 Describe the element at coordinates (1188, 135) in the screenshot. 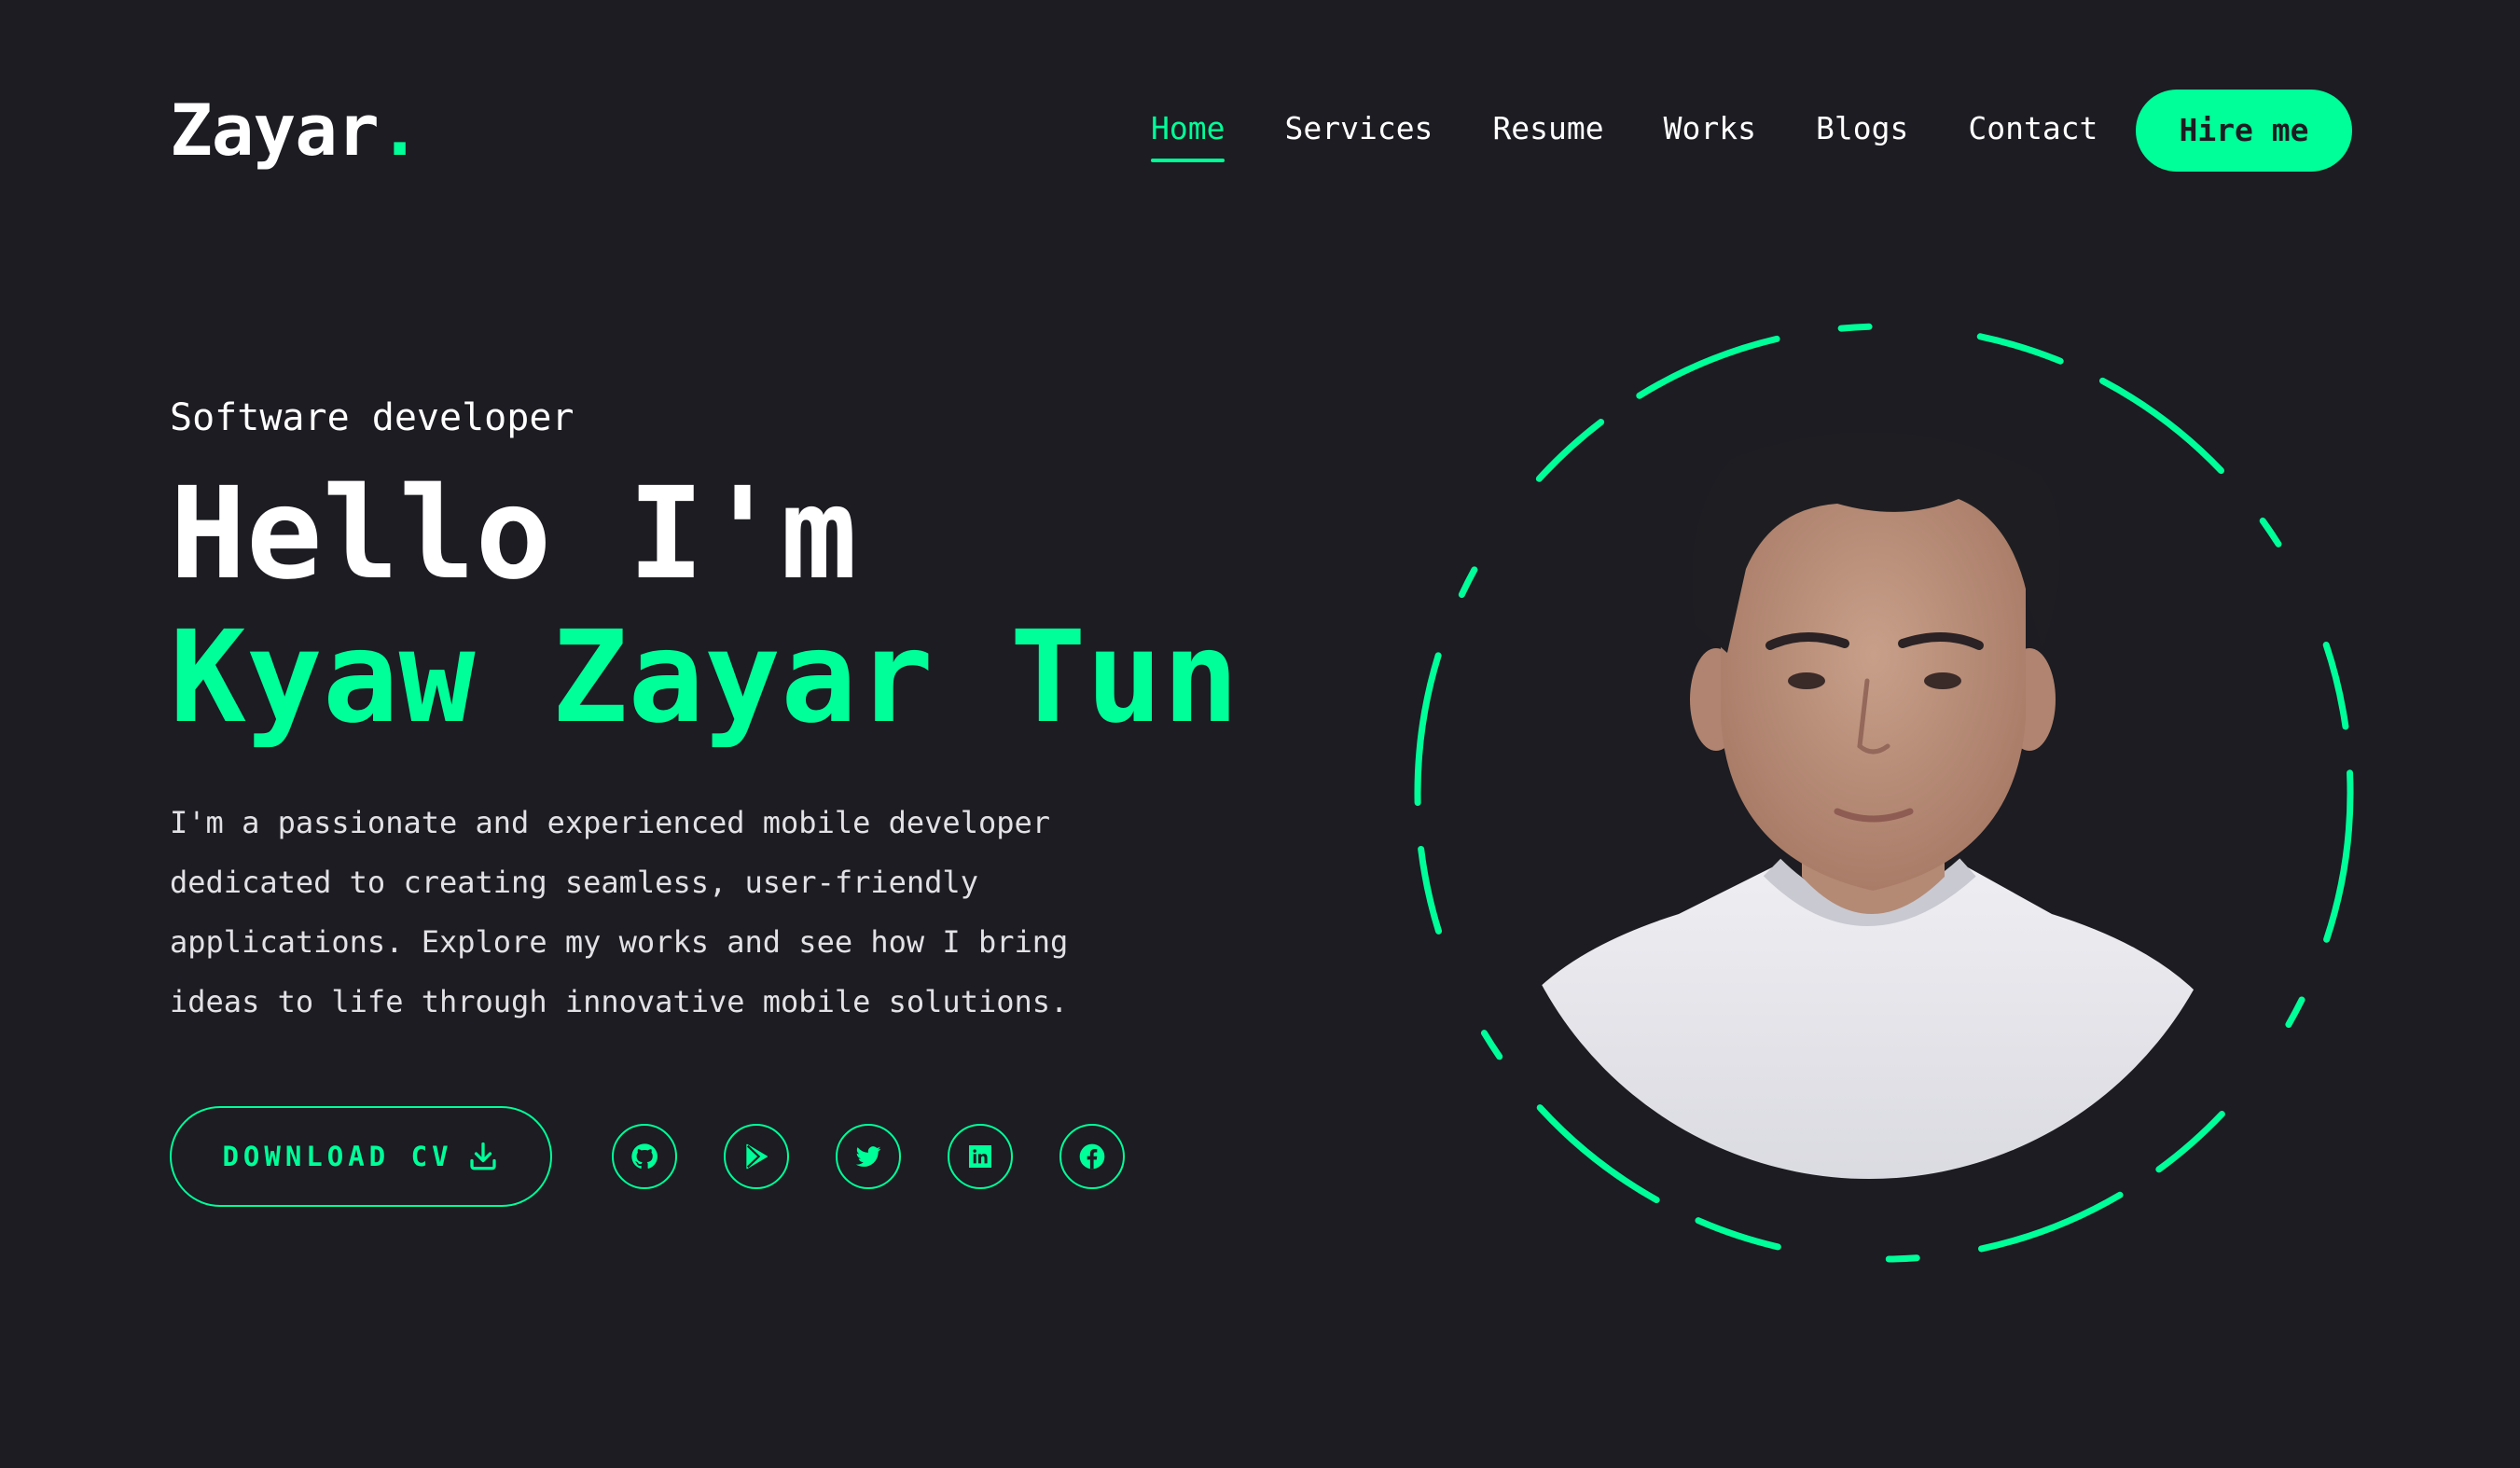

I see `nav-item-home: Home` at that location.